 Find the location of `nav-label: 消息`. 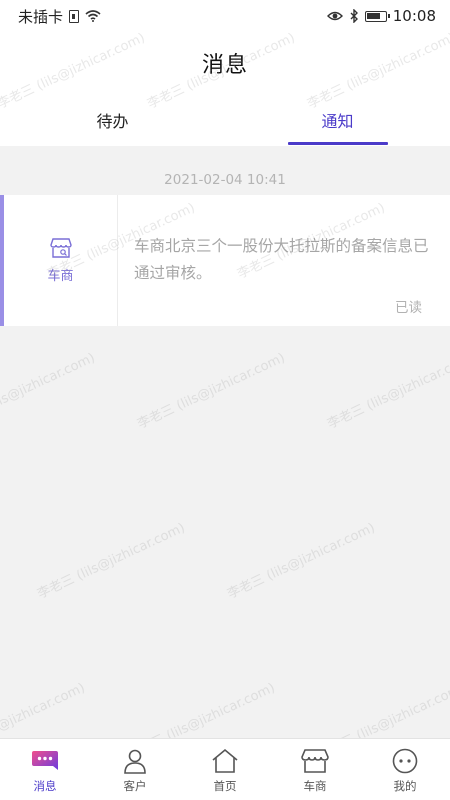

nav-label: 消息 is located at coordinates (45, 786).